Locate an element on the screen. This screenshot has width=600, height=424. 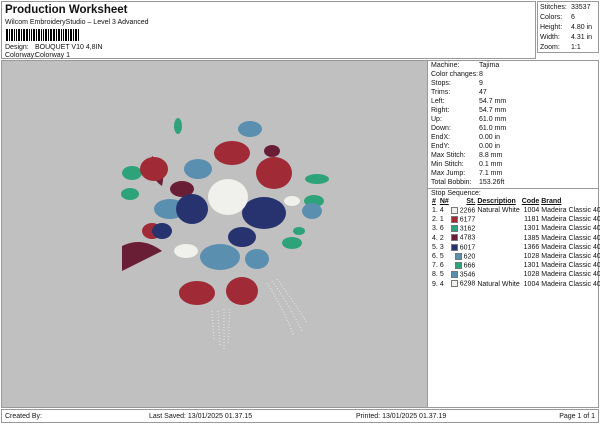
stitch-count: 4783 is located at coordinates (467, 238).